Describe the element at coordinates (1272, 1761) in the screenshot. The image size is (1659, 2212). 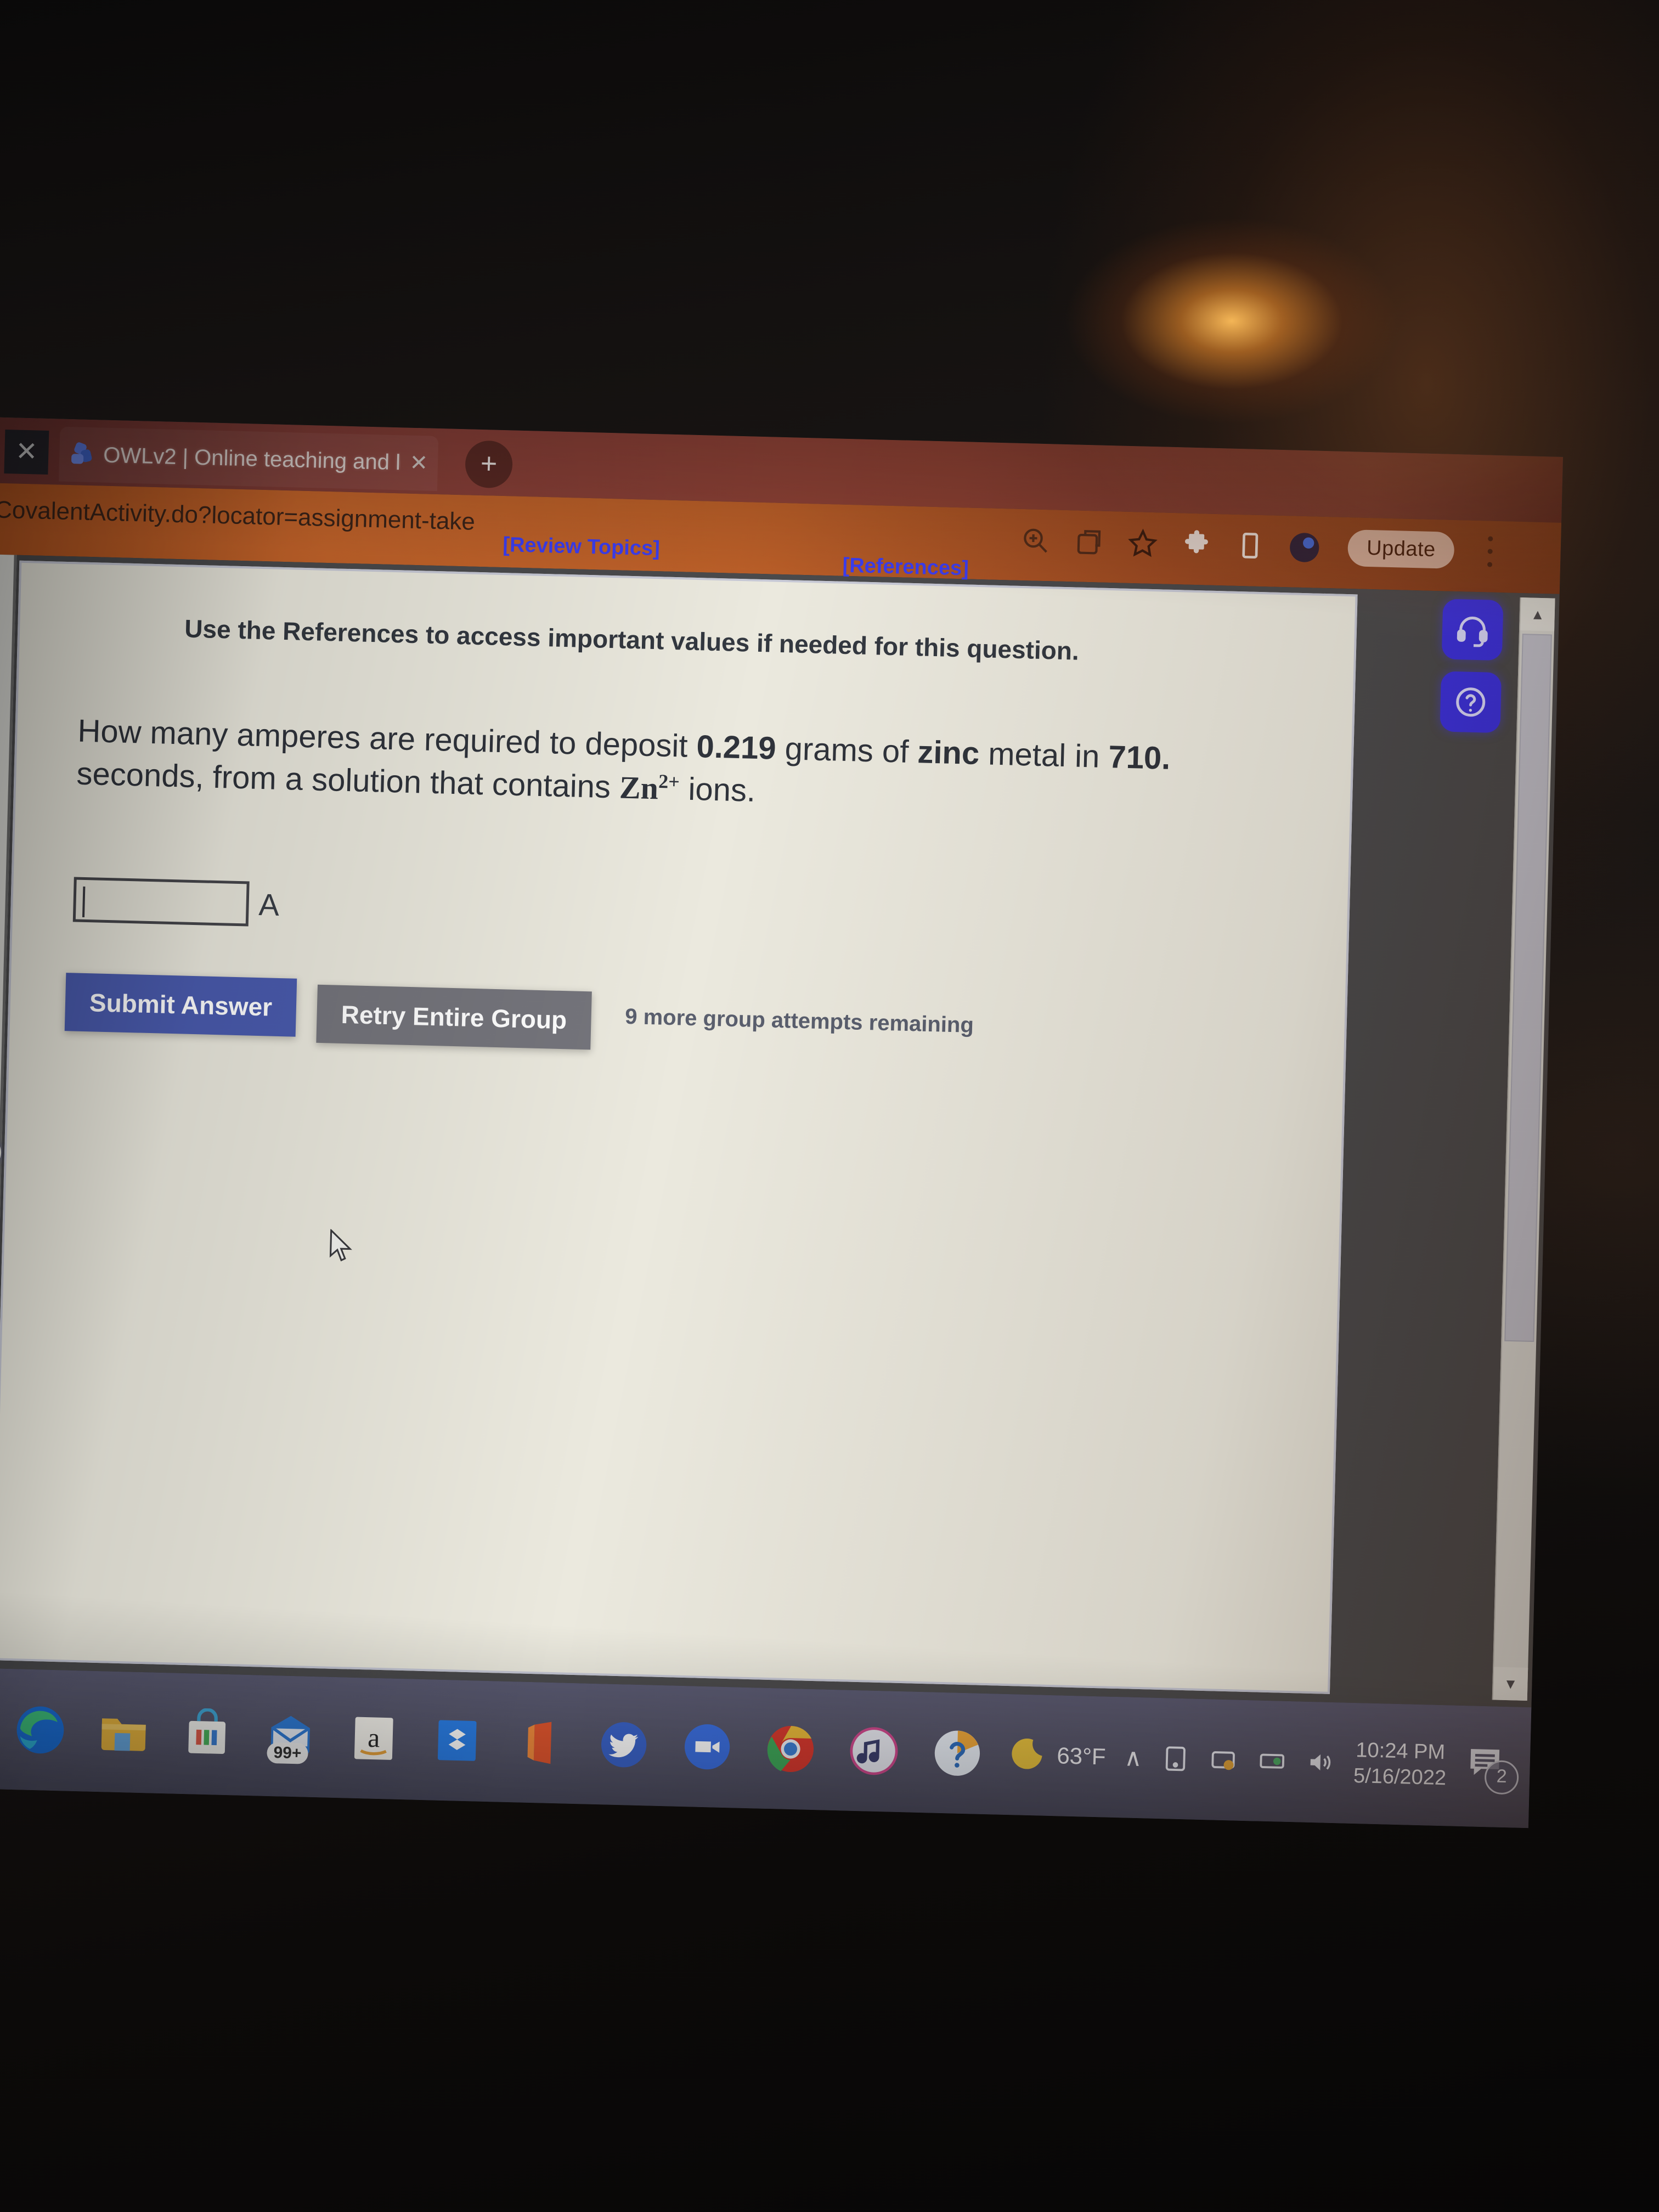
I see `network-icon` at that location.